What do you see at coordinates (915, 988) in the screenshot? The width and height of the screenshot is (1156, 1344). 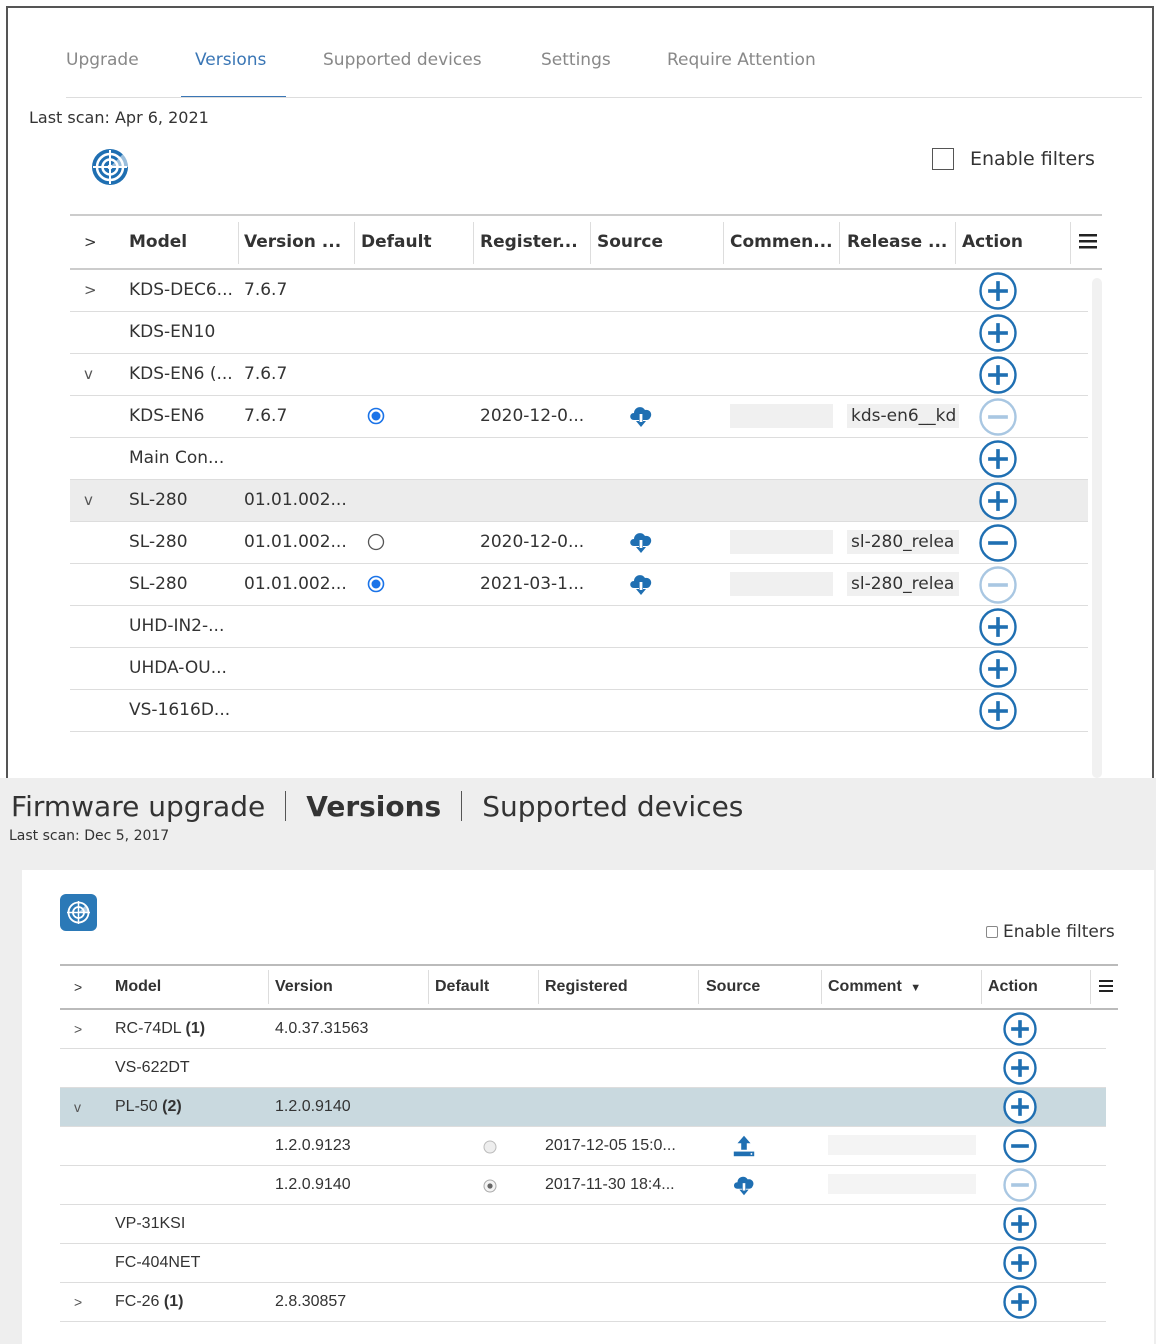 I see `caret-down-icon: ▼` at bounding box center [915, 988].